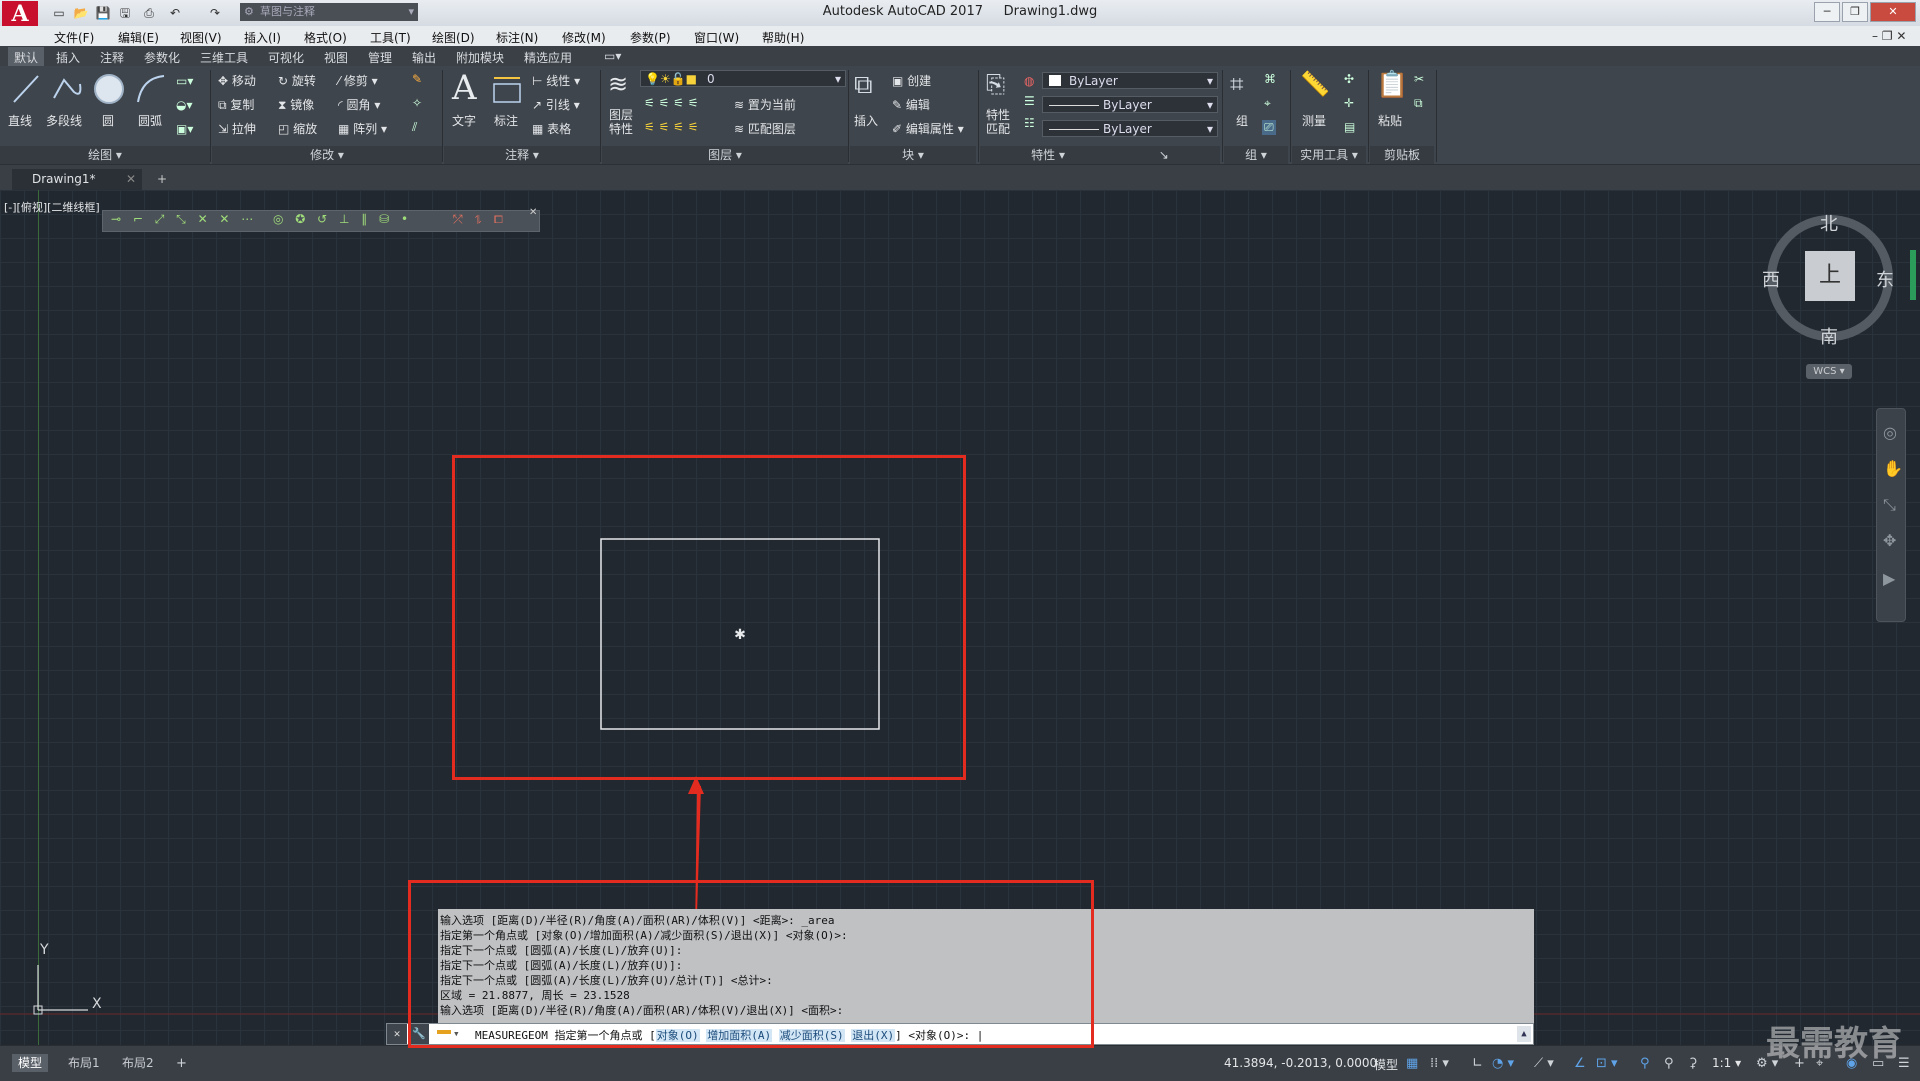  What do you see at coordinates (296, 104) in the screenshot?
I see `mirror-button: ⧗ 镜像` at bounding box center [296, 104].